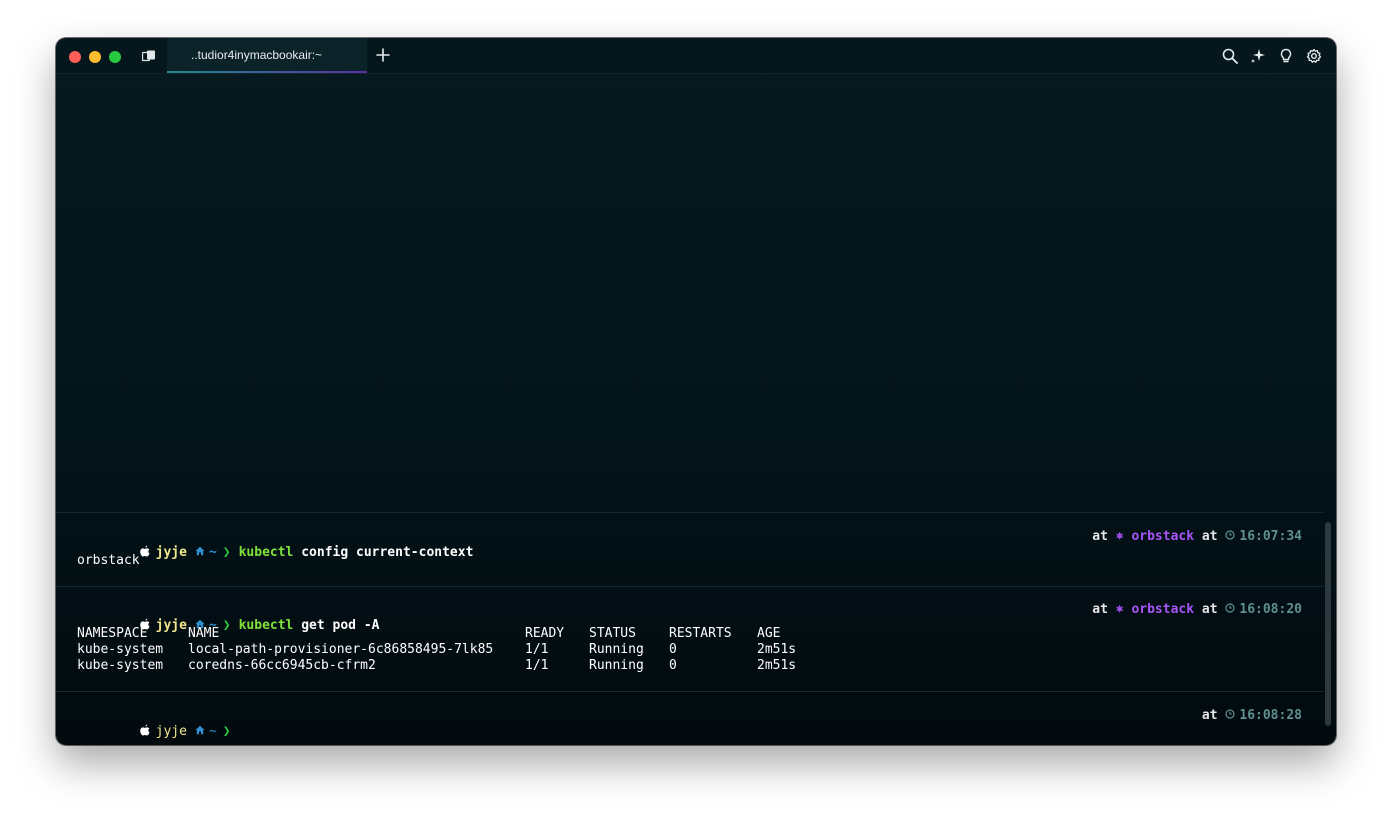 Image resolution: width=1392 pixels, height=820 pixels. I want to click on zoom-window-button, so click(115, 57).